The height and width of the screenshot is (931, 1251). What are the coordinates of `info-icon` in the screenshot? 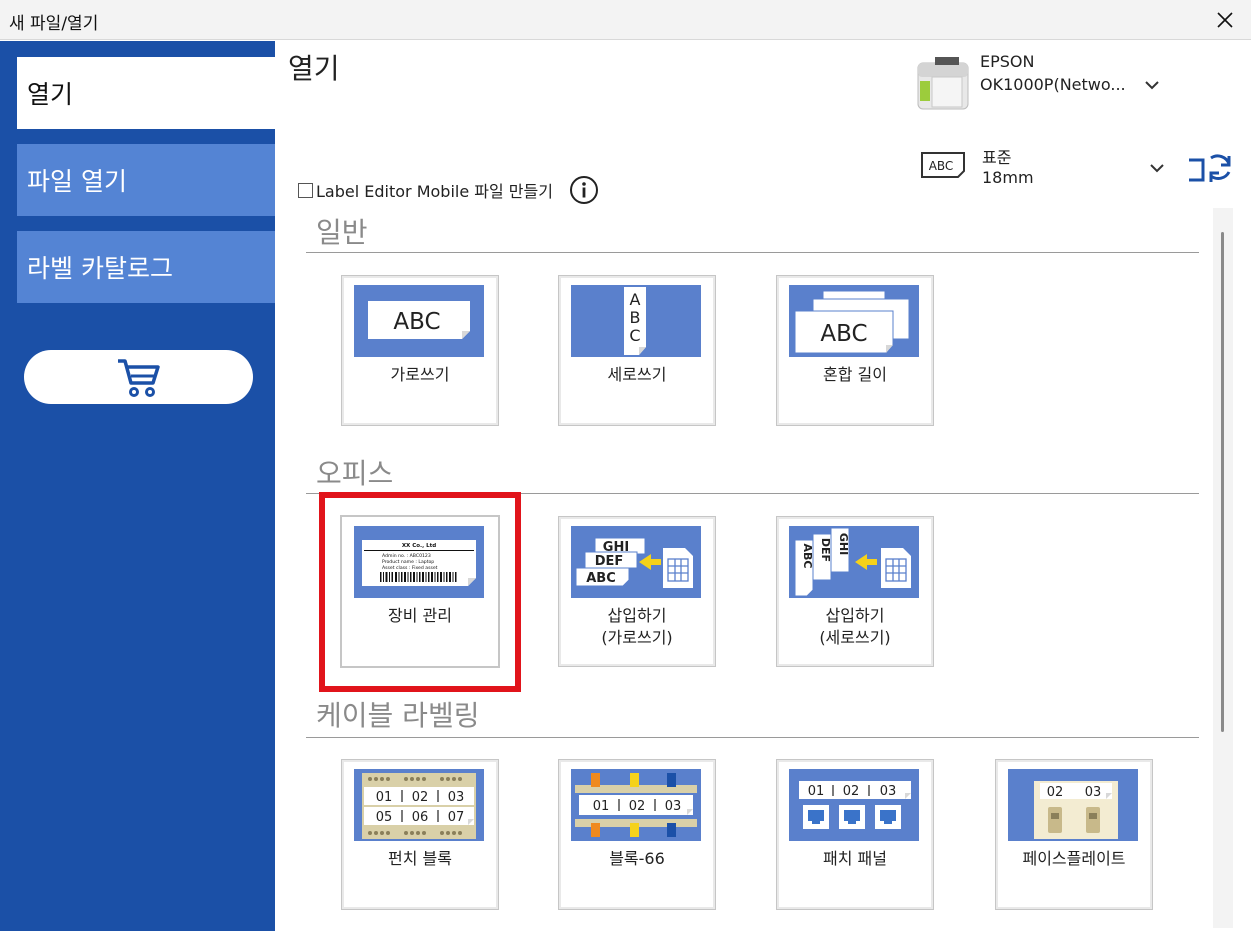 It's located at (584, 190).